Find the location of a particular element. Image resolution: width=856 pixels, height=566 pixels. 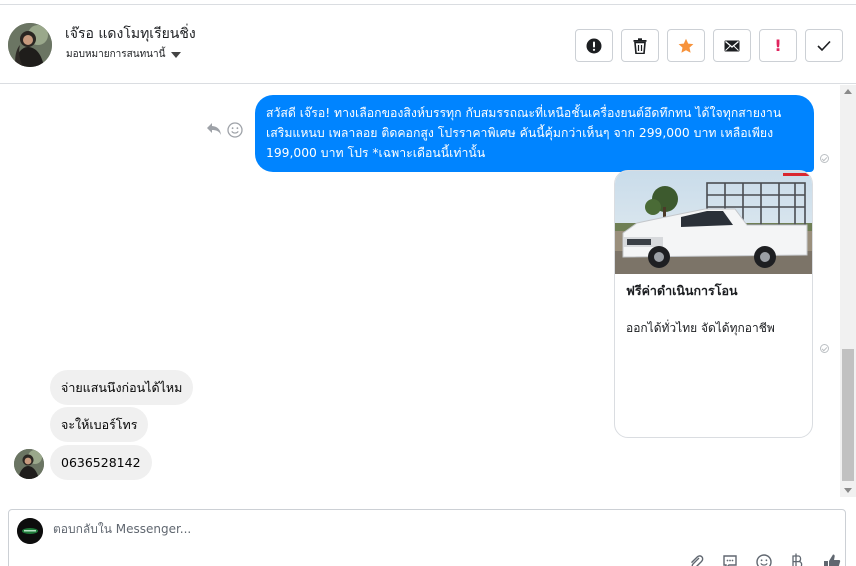

exclamation-icon: ! is located at coordinates (778, 45).